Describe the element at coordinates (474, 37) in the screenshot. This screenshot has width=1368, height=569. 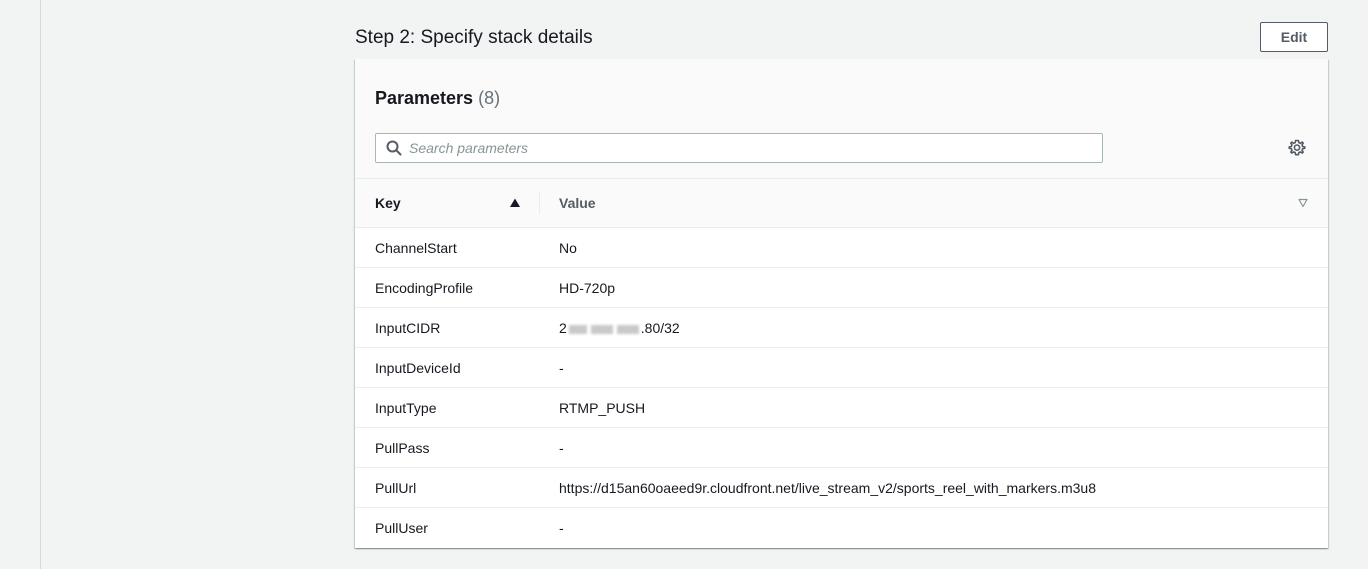
I see `step-title: Step 2: Specify stack details` at that location.